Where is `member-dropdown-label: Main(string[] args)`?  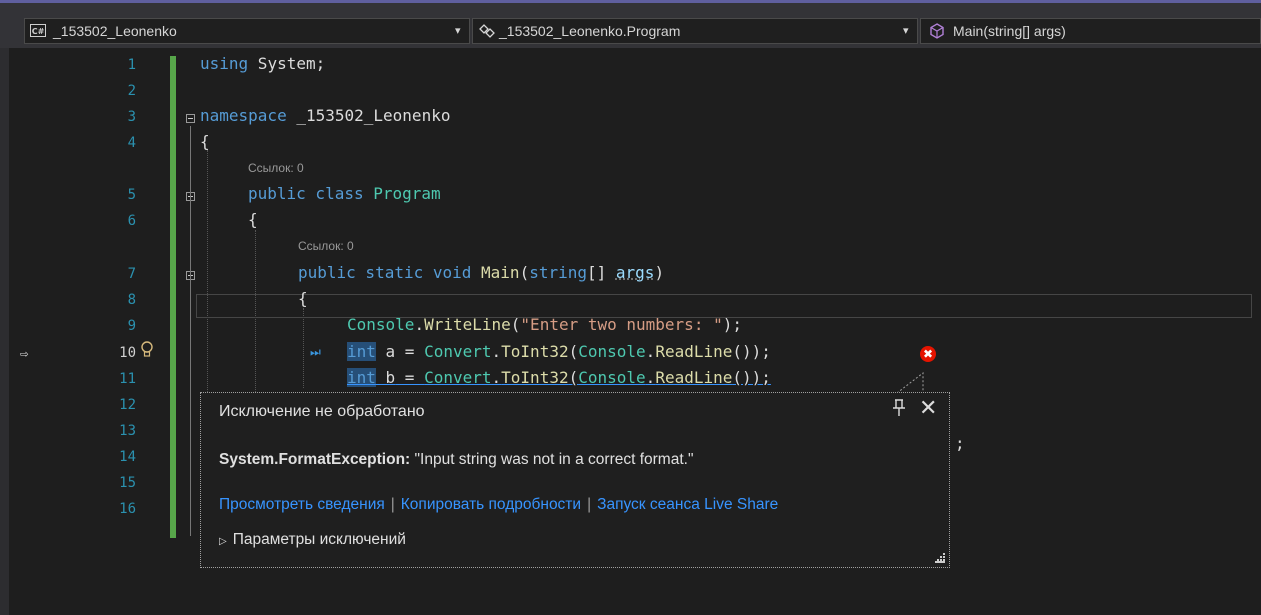
member-dropdown-label: Main(string[] args) is located at coordinates (1009, 31).